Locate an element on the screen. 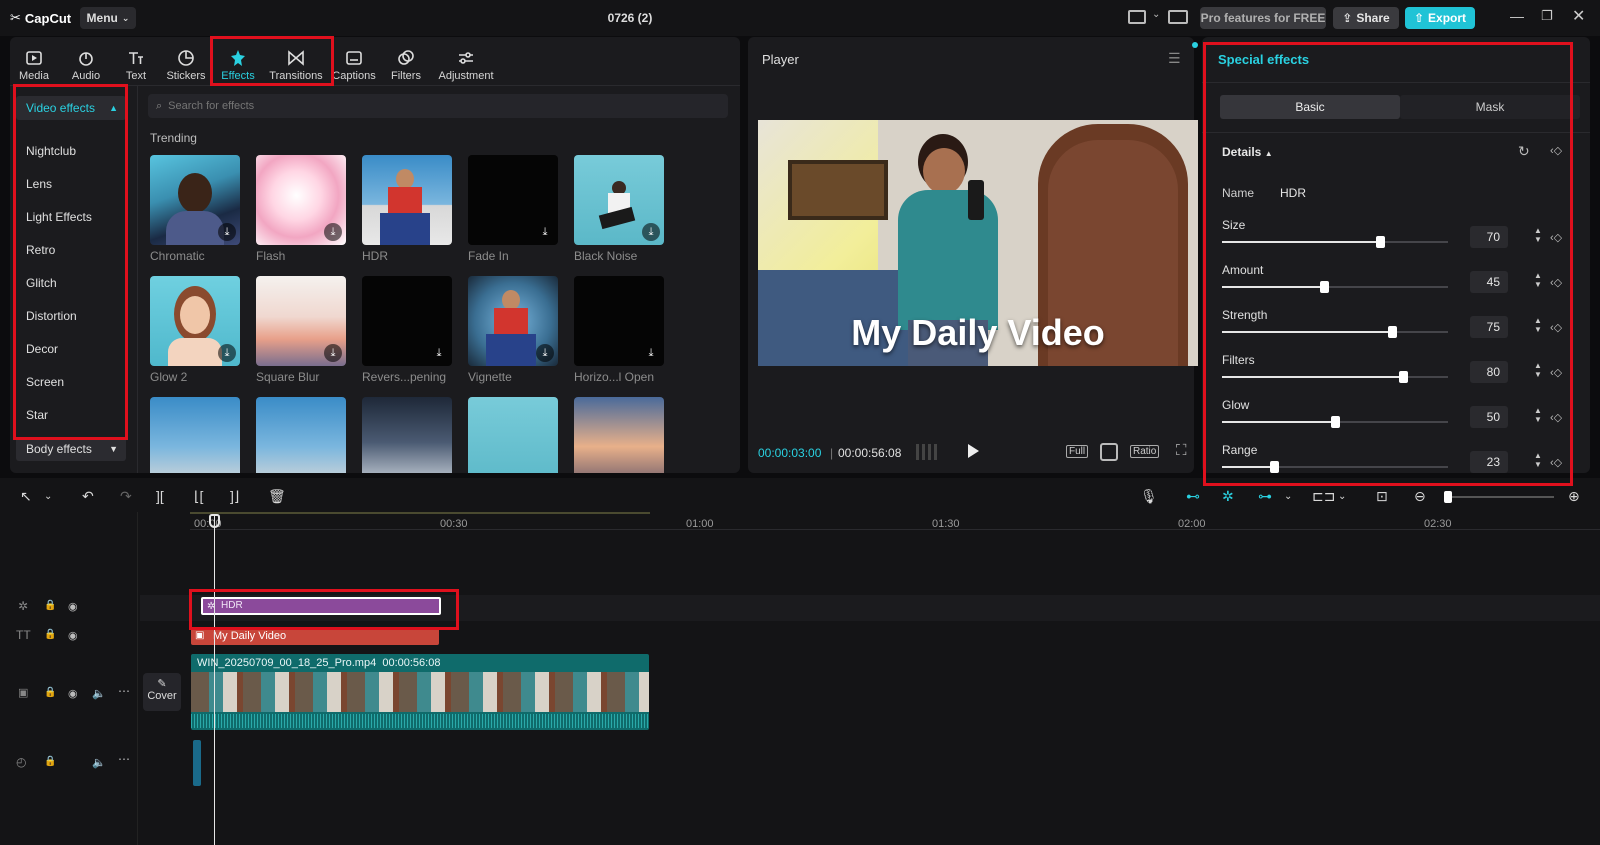 This screenshot has width=1600, height=845. slider-value-input: 70 is located at coordinates (1489, 237).